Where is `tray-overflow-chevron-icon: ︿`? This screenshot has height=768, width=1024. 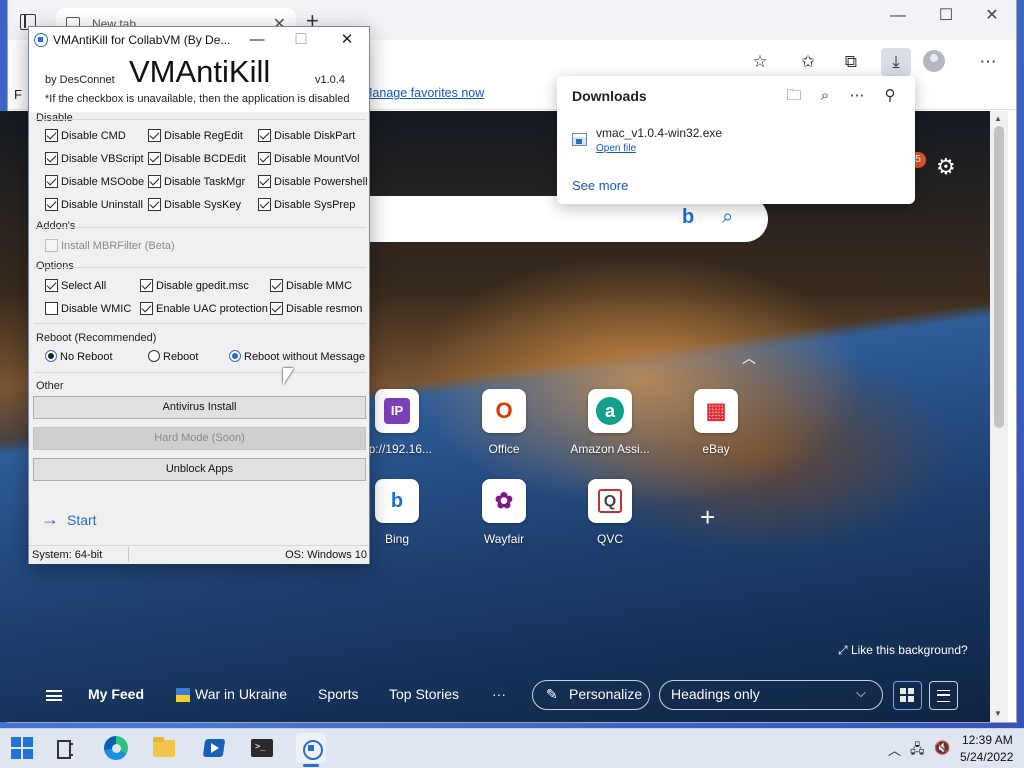
tray-overflow-chevron-icon: ︿ is located at coordinates (894, 749).